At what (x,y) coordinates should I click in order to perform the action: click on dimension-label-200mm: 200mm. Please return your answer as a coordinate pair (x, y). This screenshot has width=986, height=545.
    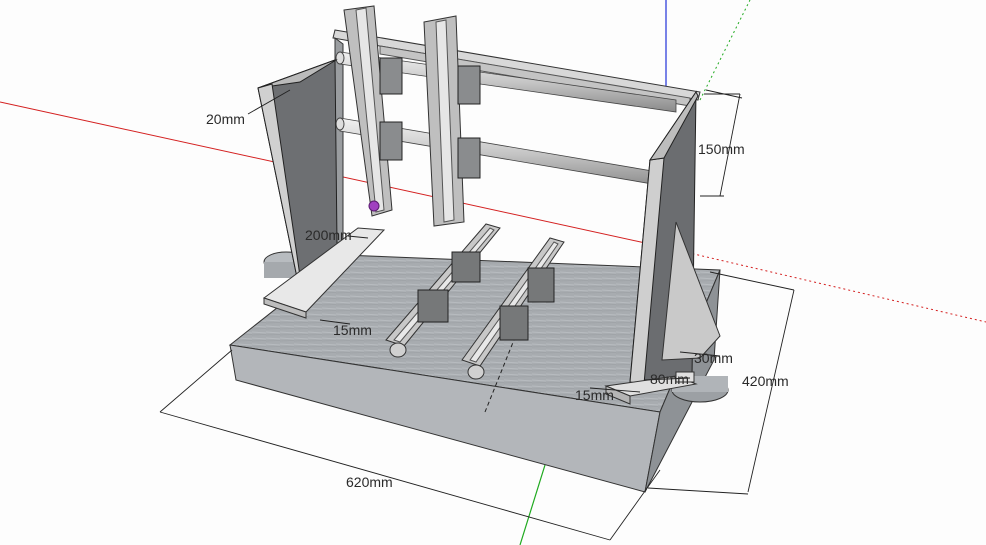
    Looking at the image, I should click on (328, 235).